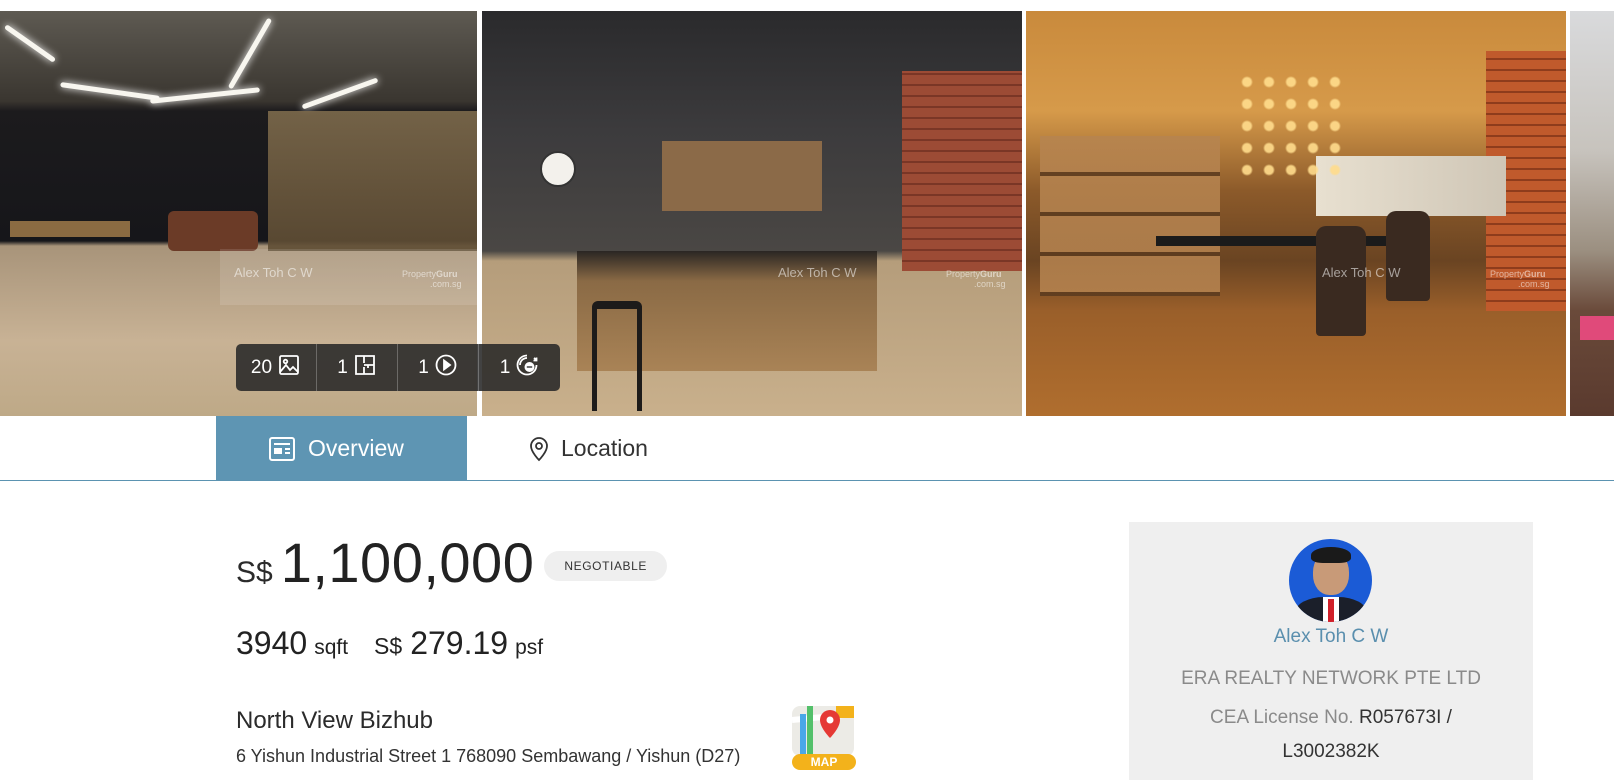 The height and width of the screenshot is (780, 1614). Describe the element at coordinates (342, 367) in the screenshot. I see `floorplan-count: 1` at that location.